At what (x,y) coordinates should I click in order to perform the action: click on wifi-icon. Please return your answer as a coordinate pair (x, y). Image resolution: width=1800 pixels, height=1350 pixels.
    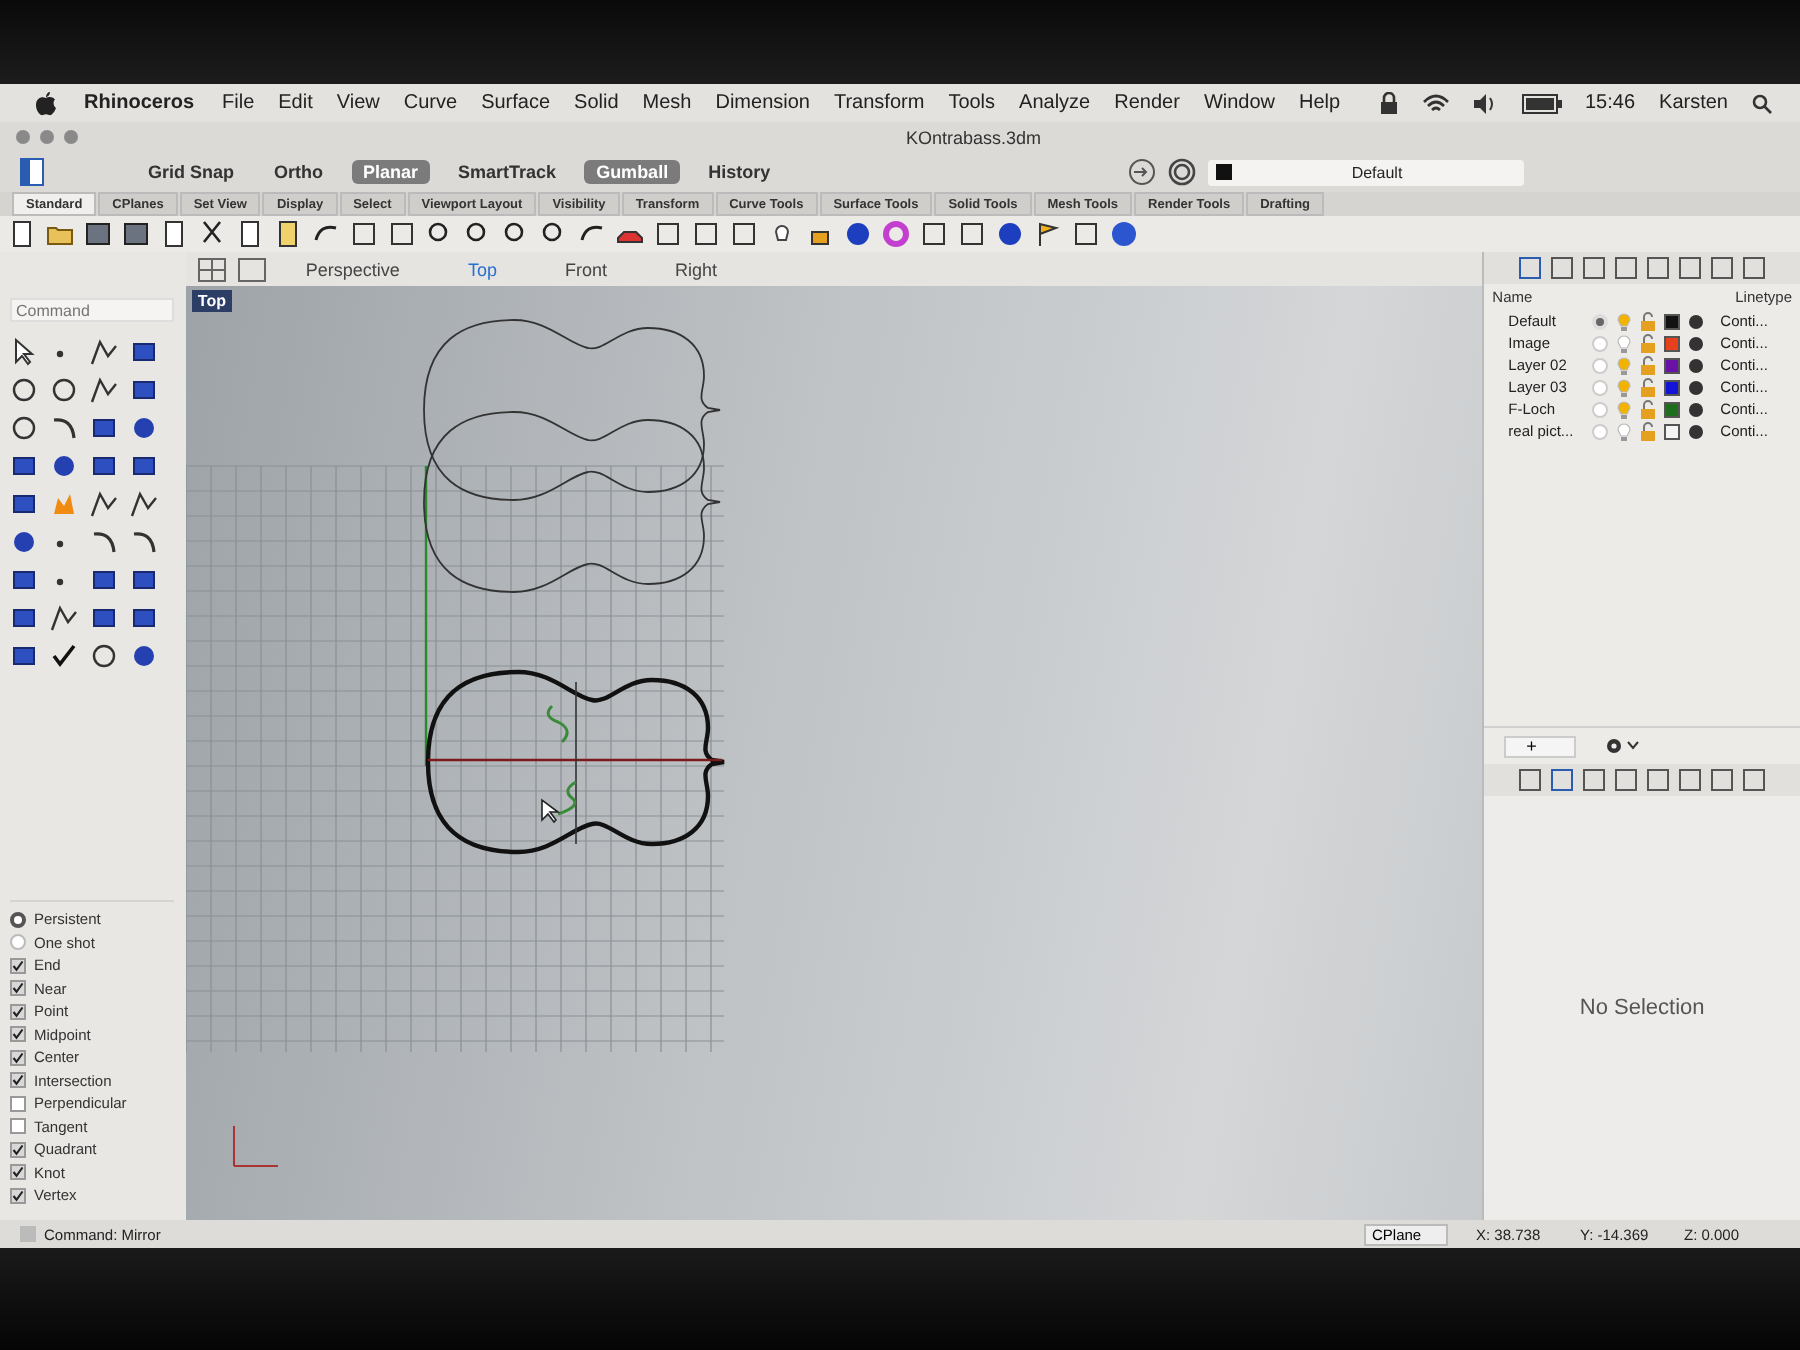
    Looking at the image, I should click on (1435, 103).